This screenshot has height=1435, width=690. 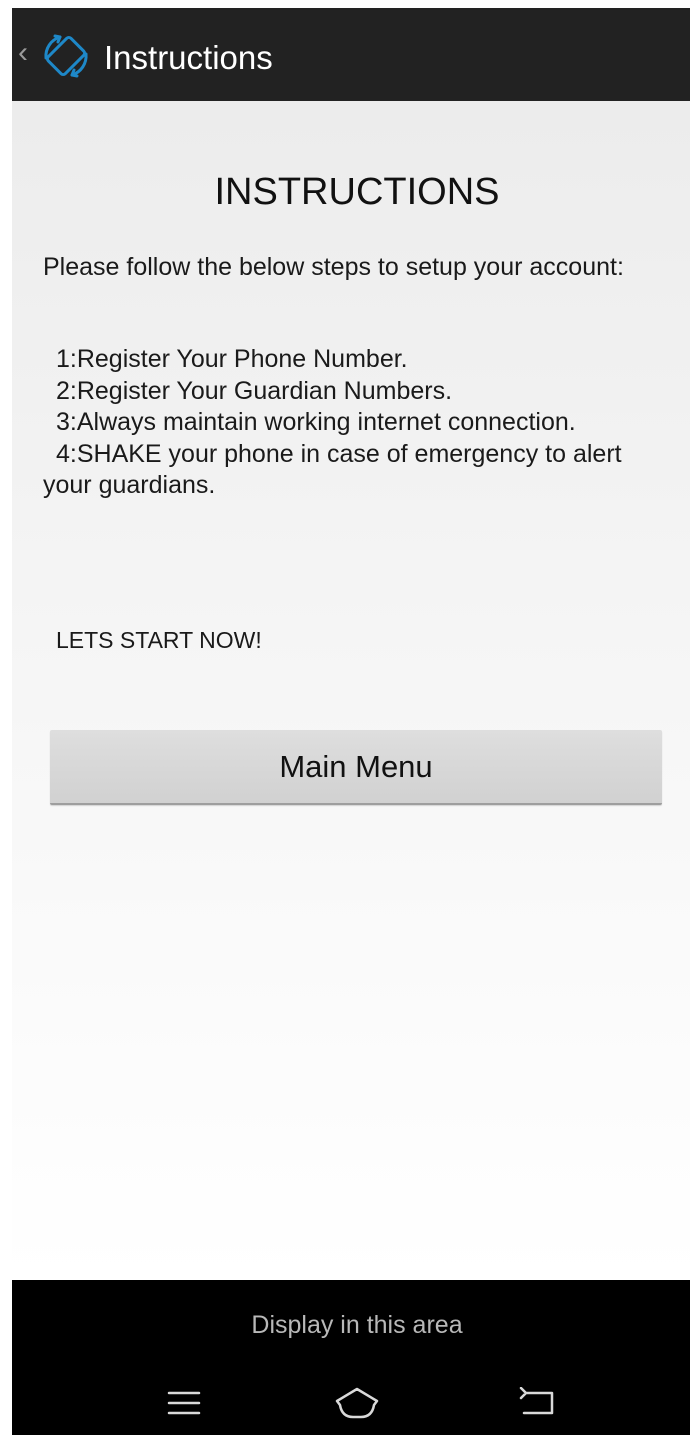 I want to click on main-menu-button: Main Menu, so click(x=356, y=767).